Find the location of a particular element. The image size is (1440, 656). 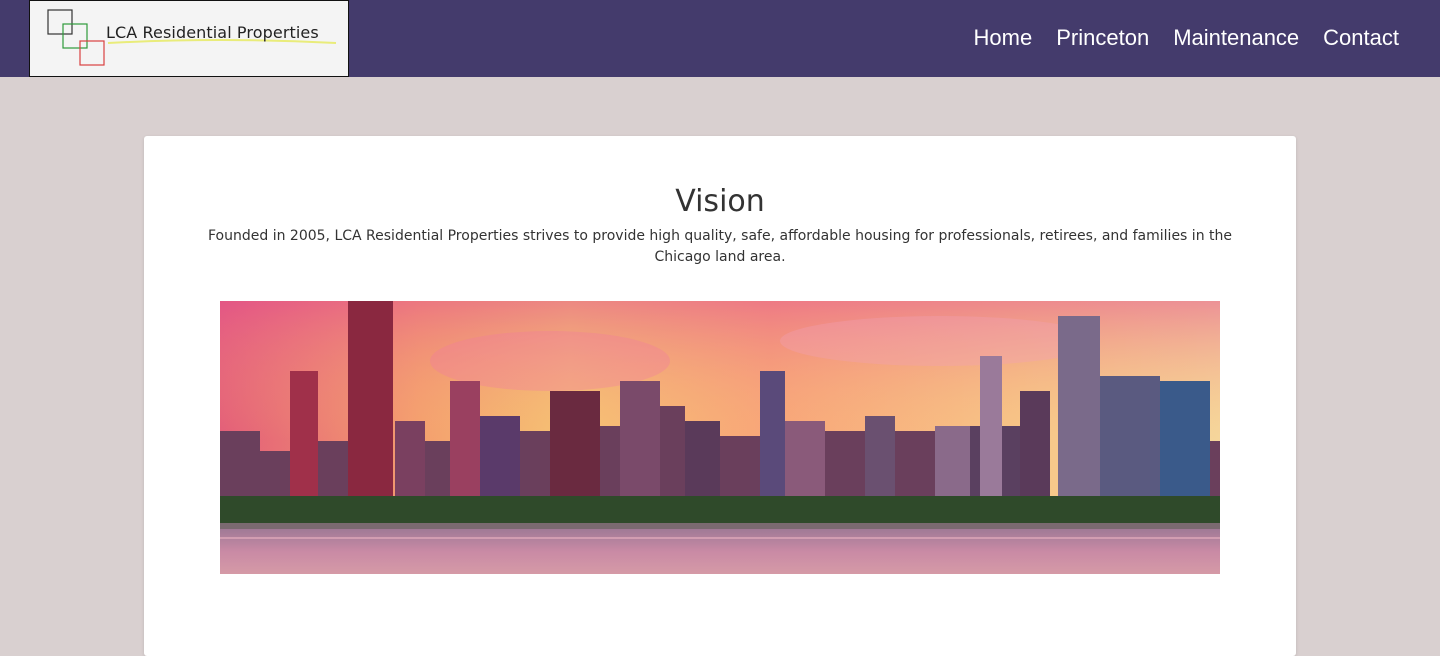

nav-princeton: Princeton is located at coordinates (1102, 38).